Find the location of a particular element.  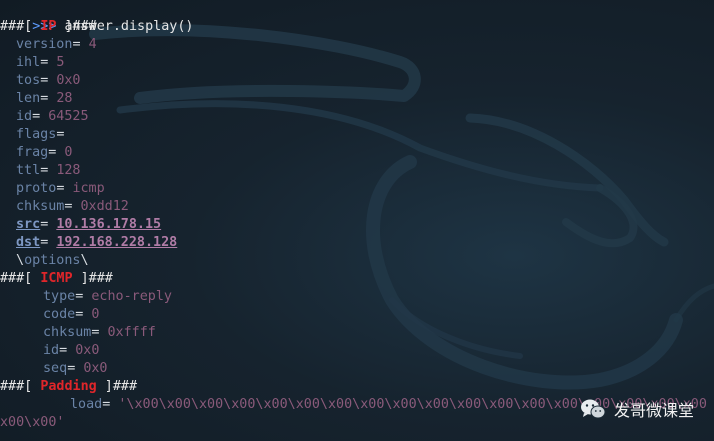

field-line-frag: frag= 0 is located at coordinates (44, 152).